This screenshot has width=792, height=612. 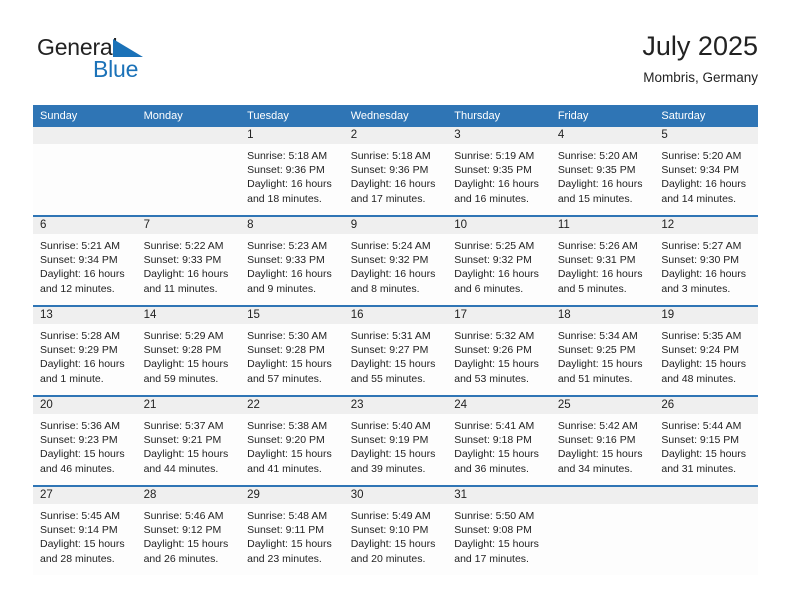 What do you see at coordinates (85, 315) in the screenshot?
I see `day-number: 13` at bounding box center [85, 315].